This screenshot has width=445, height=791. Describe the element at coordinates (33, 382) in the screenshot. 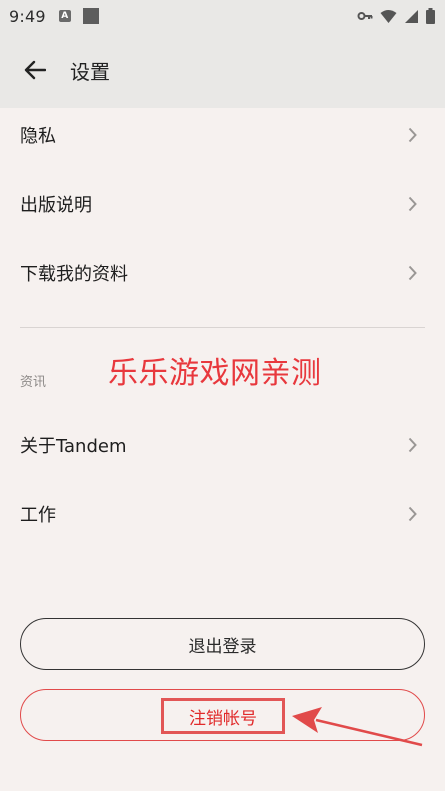

I see `section-header-info: 资讯` at that location.